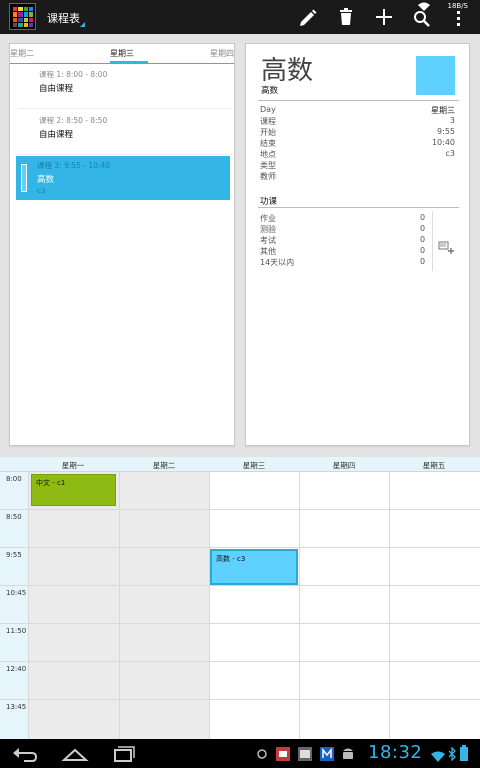  I want to click on tab-prev-day: 星期二, so click(22, 53).